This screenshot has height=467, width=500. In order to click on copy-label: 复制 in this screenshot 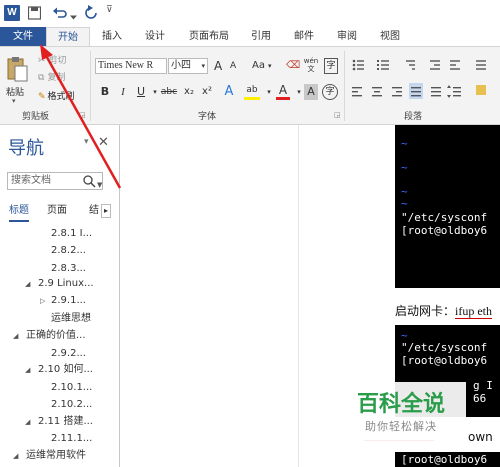, I will do `click(56, 78)`.